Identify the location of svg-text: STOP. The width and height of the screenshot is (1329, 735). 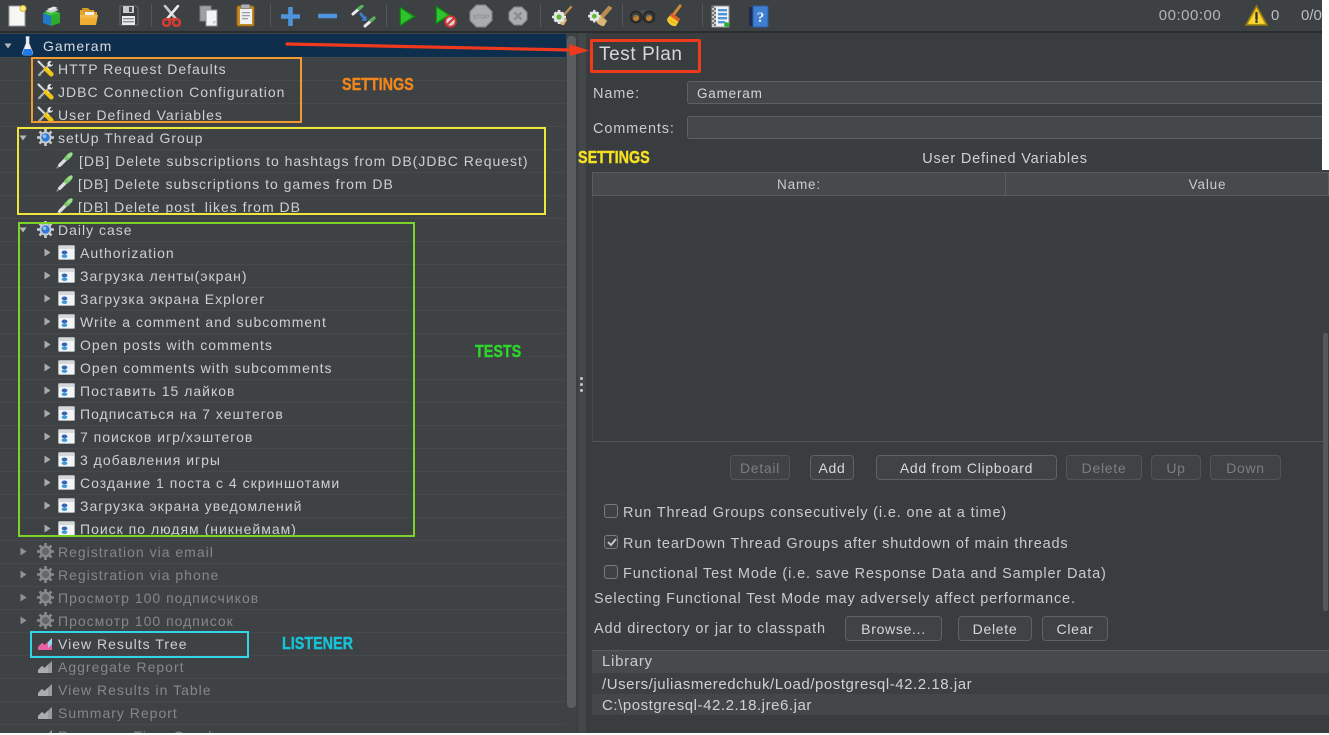
(481, 18).